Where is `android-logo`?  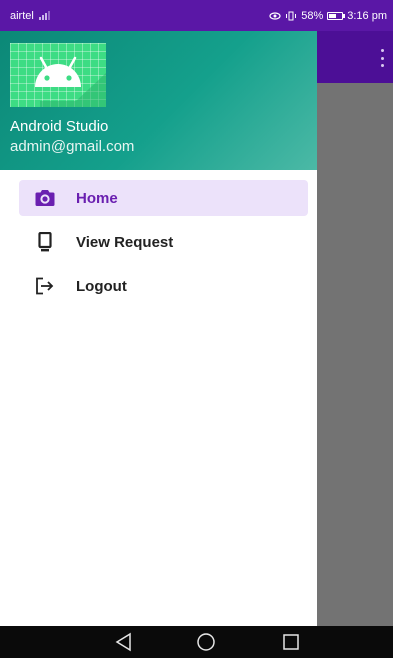 android-logo is located at coordinates (58, 75).